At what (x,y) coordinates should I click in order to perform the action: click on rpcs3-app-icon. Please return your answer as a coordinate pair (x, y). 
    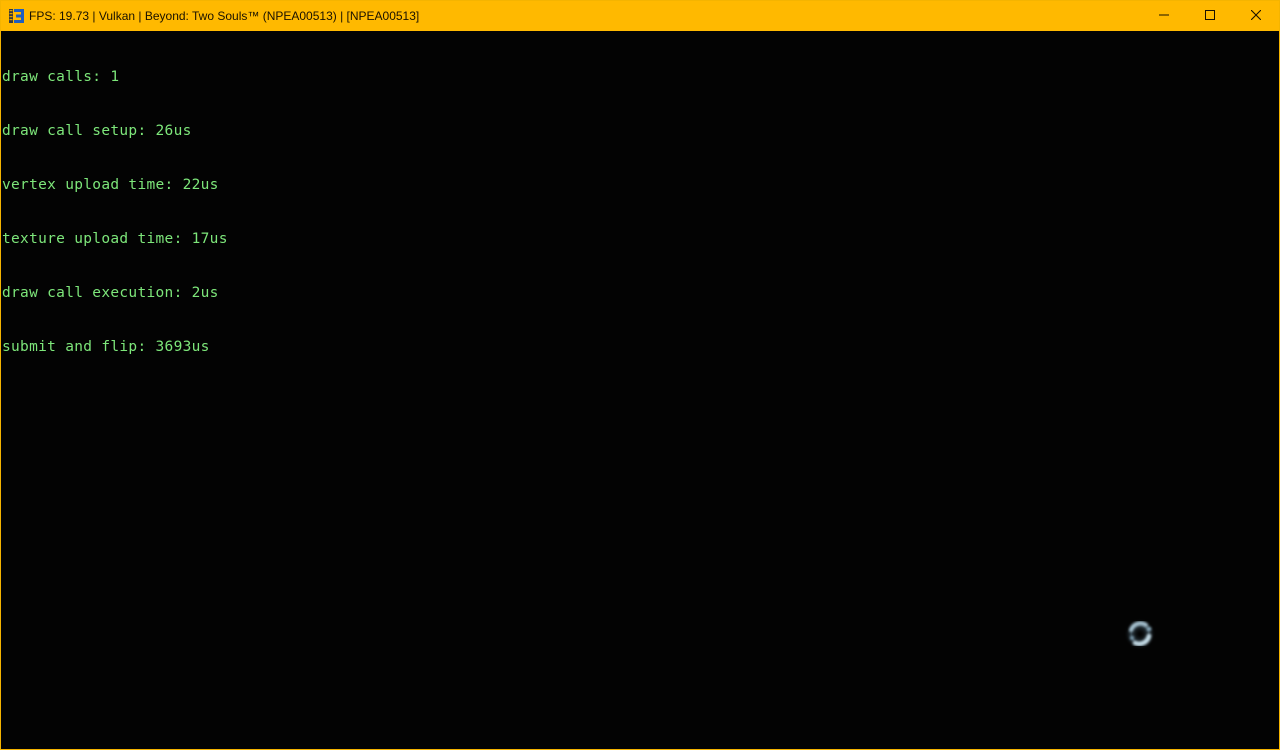
    Looking at the image, I should click on (17, 16).